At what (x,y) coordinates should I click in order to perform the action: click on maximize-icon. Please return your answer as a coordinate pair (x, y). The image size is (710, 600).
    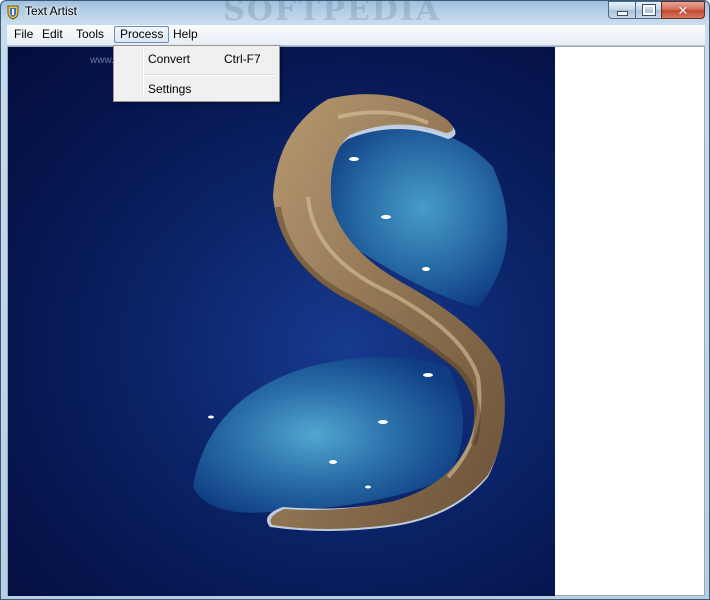
    Looking at the image, I should click on (648, 10).